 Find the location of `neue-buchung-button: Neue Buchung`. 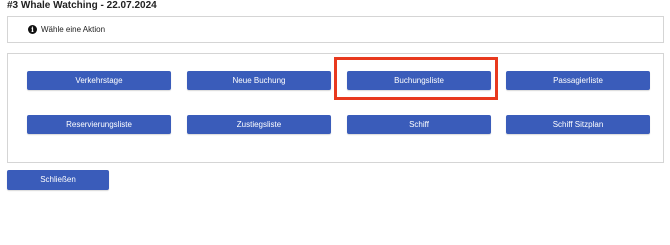

neue-buchung-button: Neue Buchung is located at coordinates (259, 80).